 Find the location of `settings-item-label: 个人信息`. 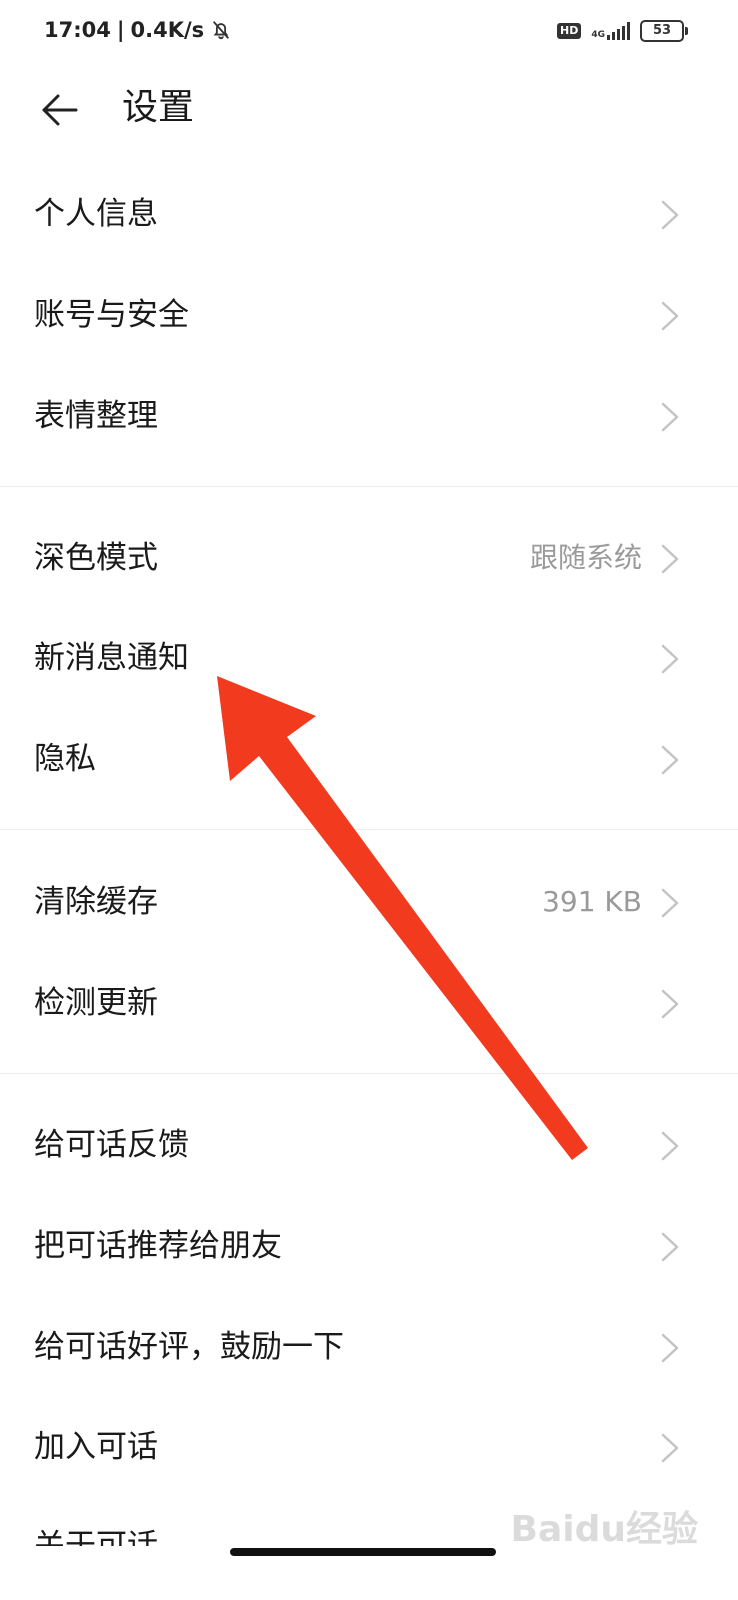

settings-item-label: 个人信息 is located at coordinates (96, 214).